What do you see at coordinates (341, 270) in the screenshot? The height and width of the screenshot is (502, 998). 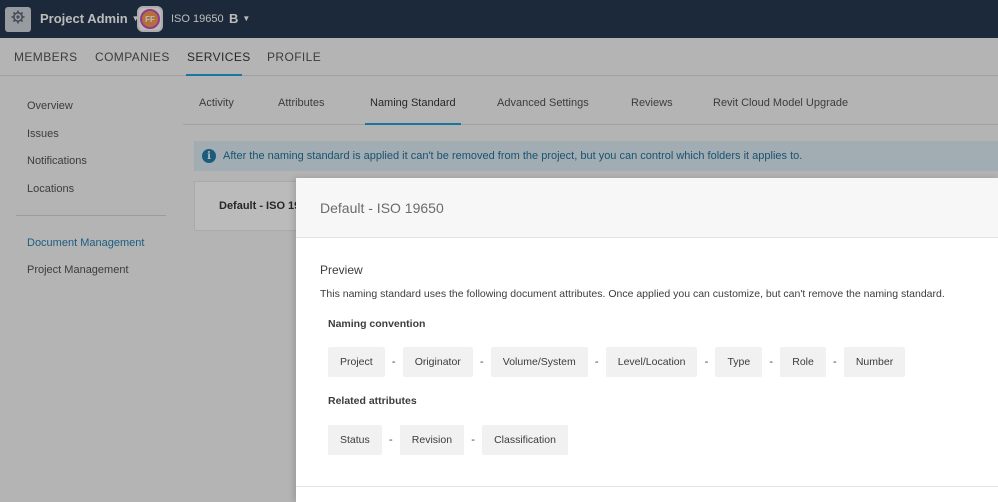 I see `preview-heading: Preview` at bounding box center [341, 270].